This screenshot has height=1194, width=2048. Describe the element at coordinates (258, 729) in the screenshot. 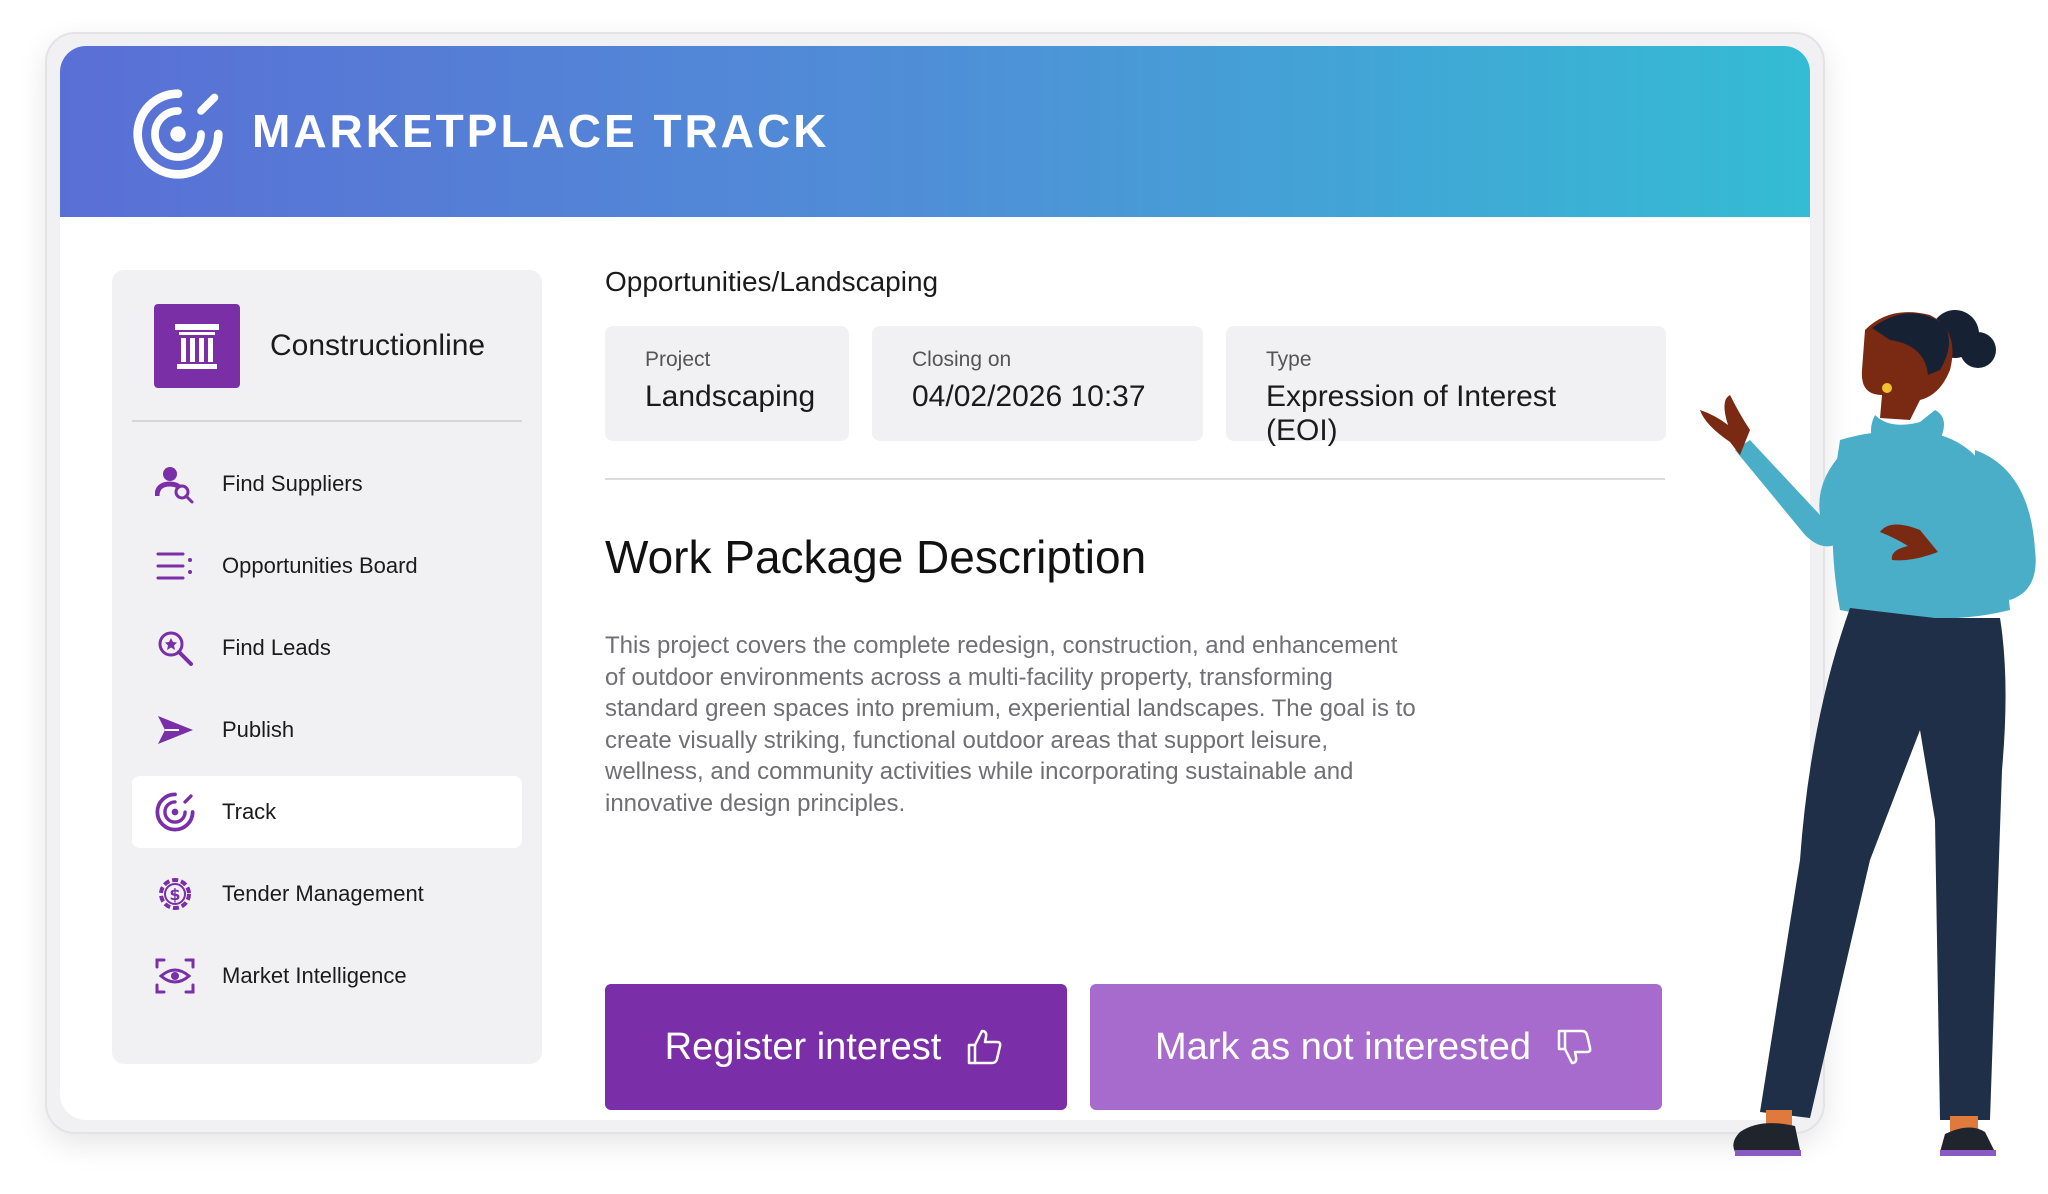

I see `sidebar-item-label: Publish` at that location.